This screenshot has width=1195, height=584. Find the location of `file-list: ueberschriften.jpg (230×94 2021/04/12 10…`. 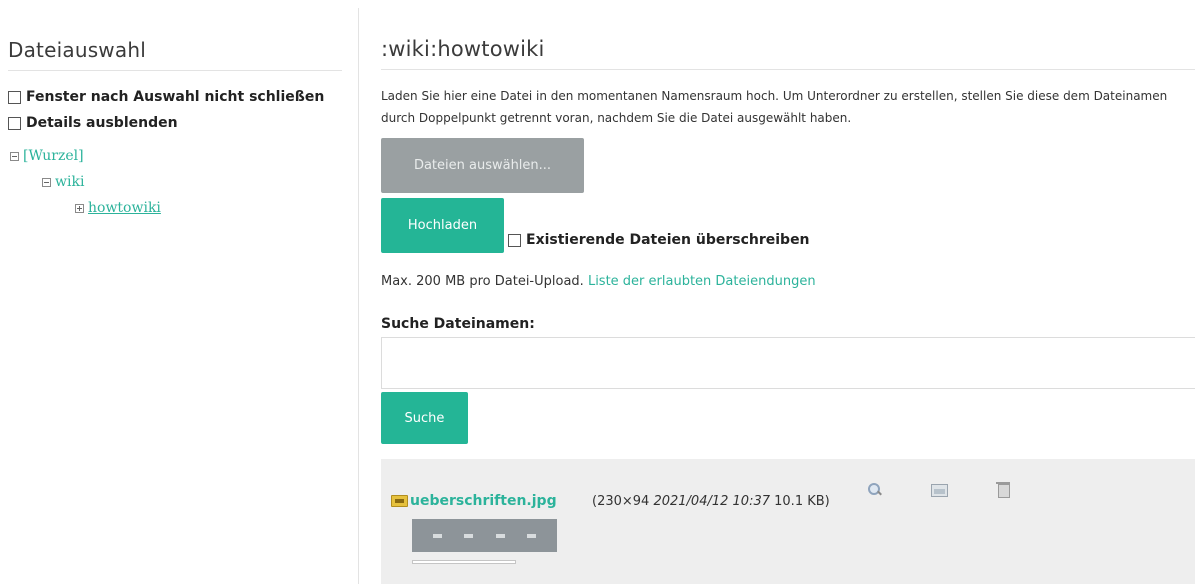

file-list: ueberschriften.jpg (230×94 2021/04/12 10… is located at coordinates (788, 521).